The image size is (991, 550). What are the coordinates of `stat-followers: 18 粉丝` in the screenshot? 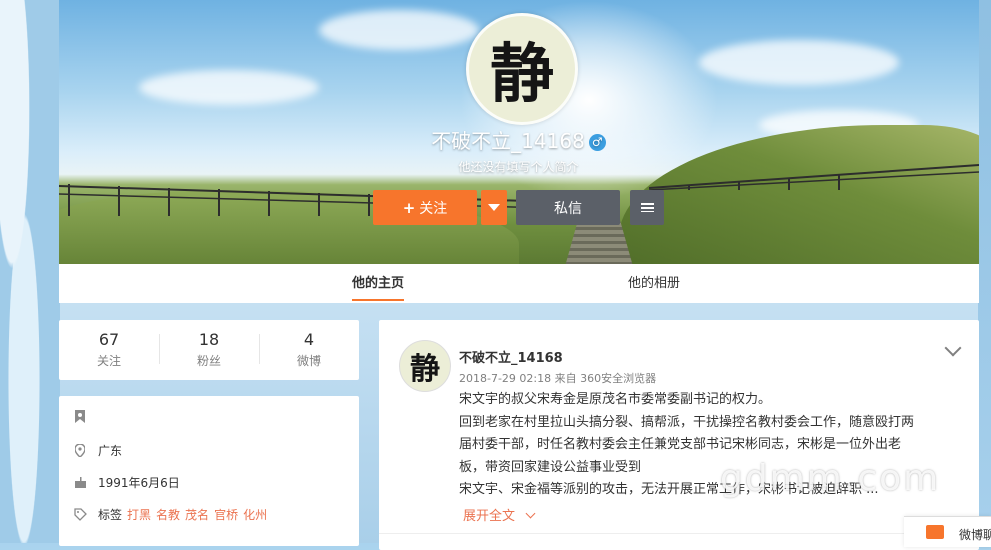 It's located at (209, 350).